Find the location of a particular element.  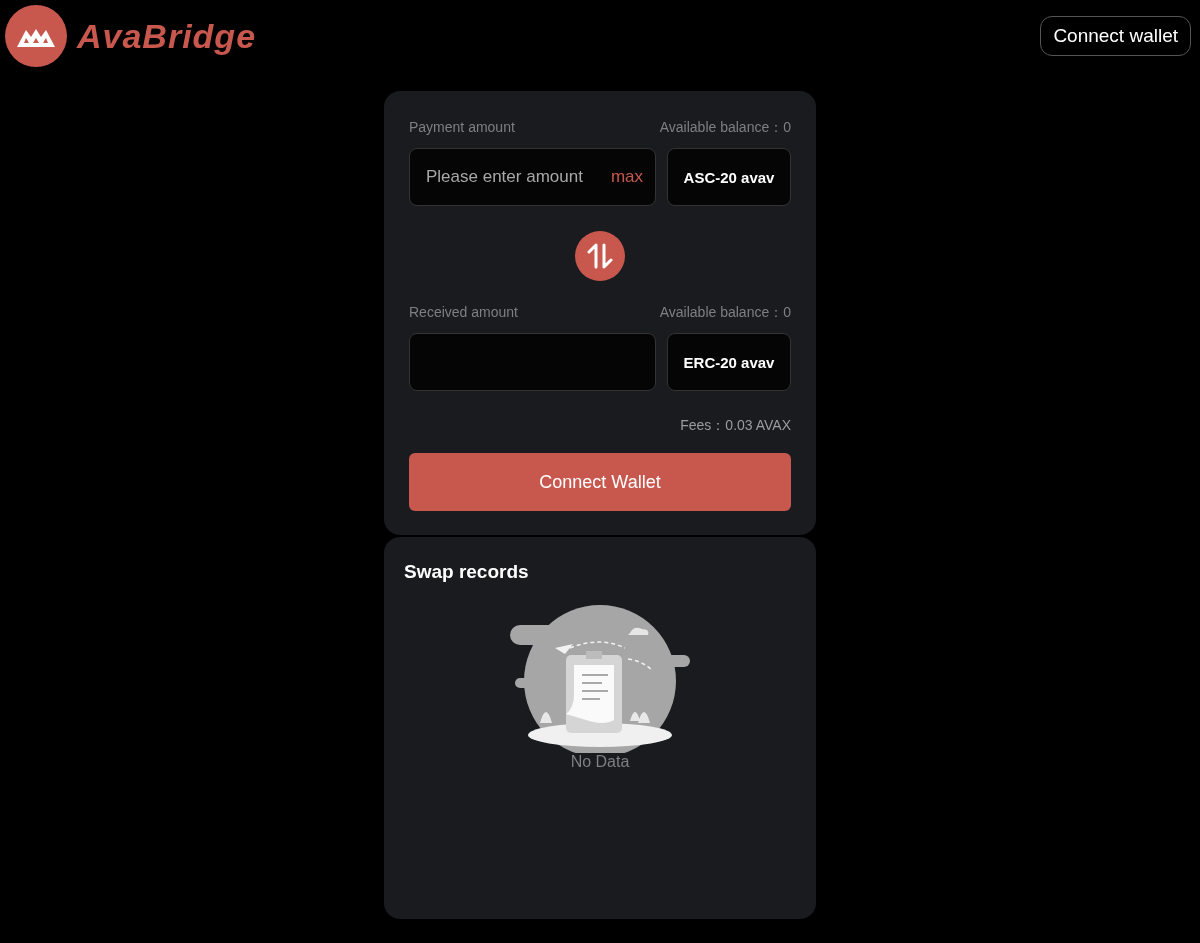

token-button: ASC-20 avav is located at coordinates (729, 177).